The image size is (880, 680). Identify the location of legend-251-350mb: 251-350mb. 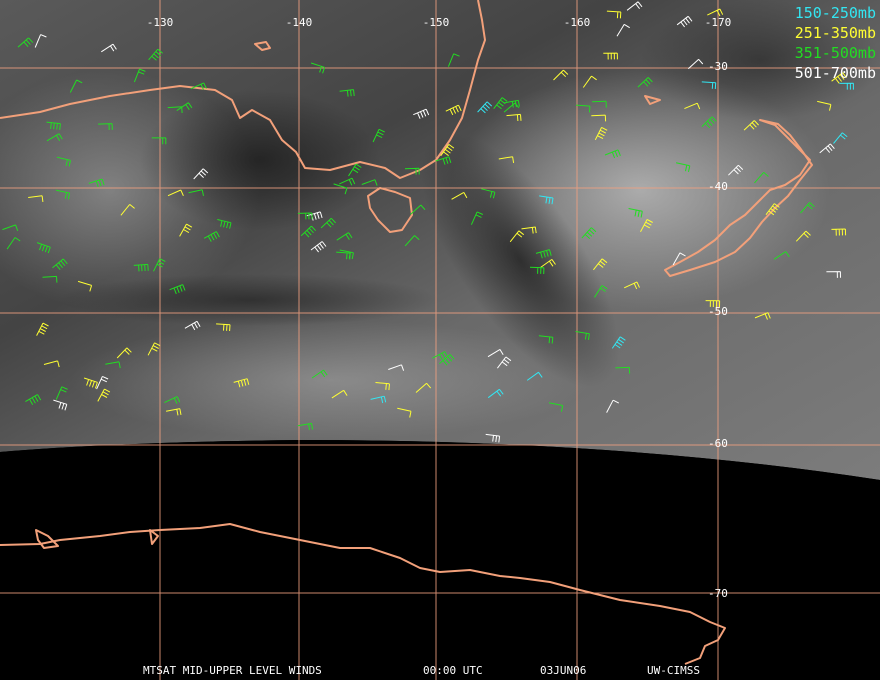
(835, 33).